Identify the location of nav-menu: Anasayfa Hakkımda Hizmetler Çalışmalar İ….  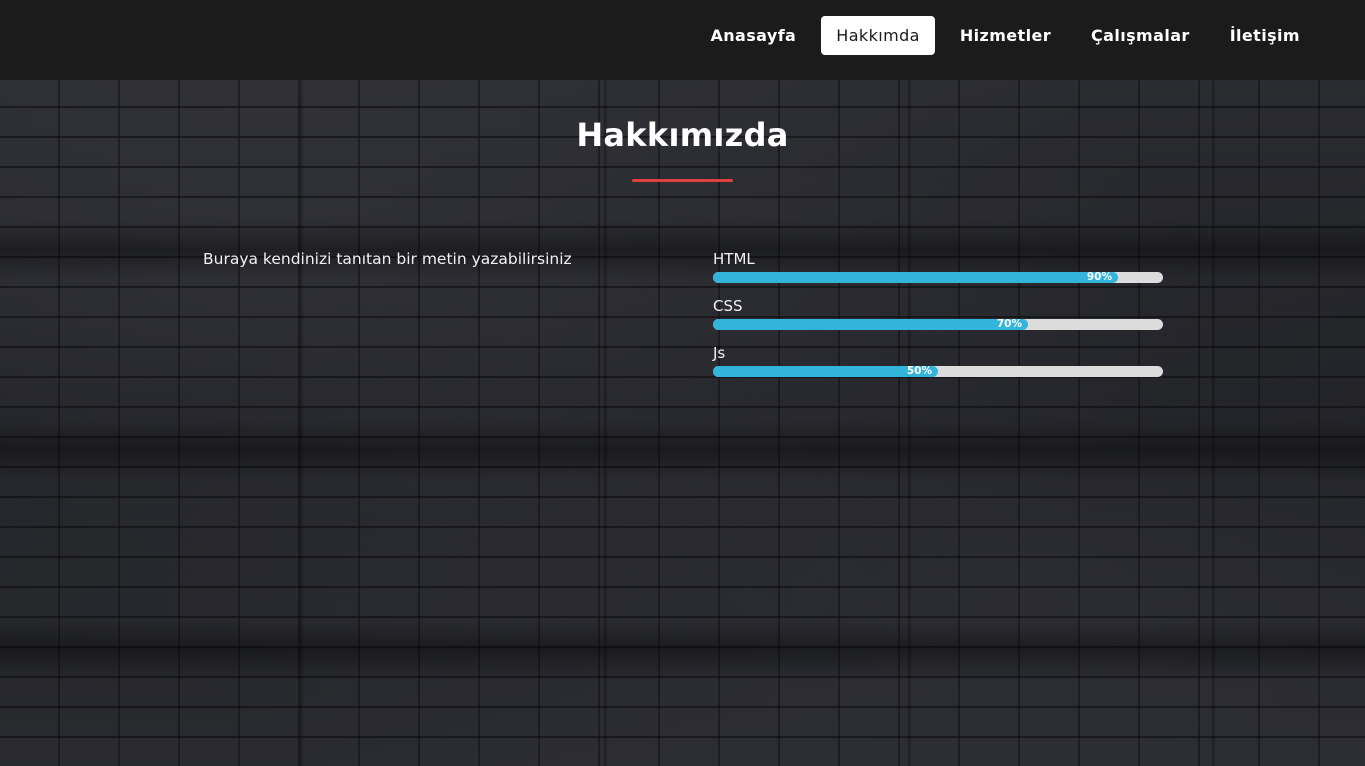
(1000, 35).